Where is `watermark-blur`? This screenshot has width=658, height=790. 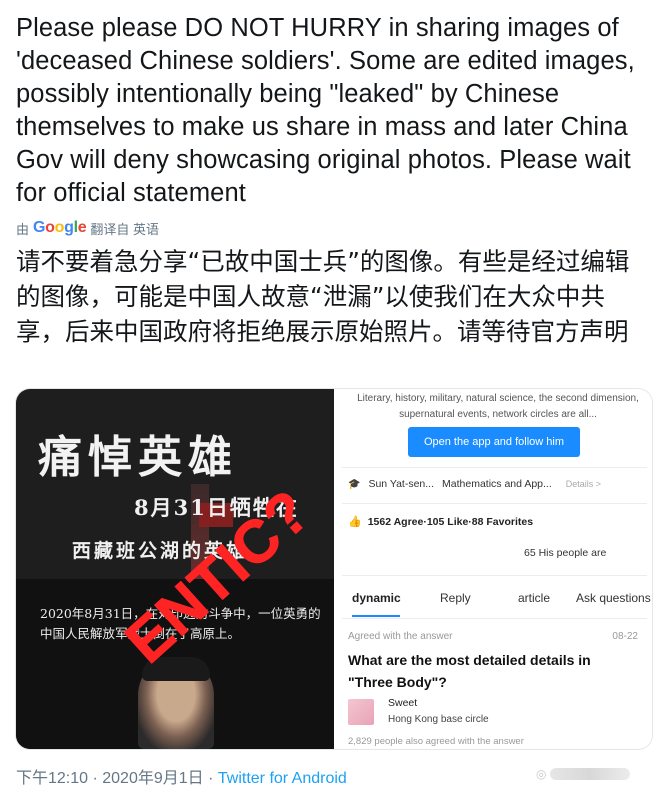 watermark-blur is located at coordinates (590, 774).